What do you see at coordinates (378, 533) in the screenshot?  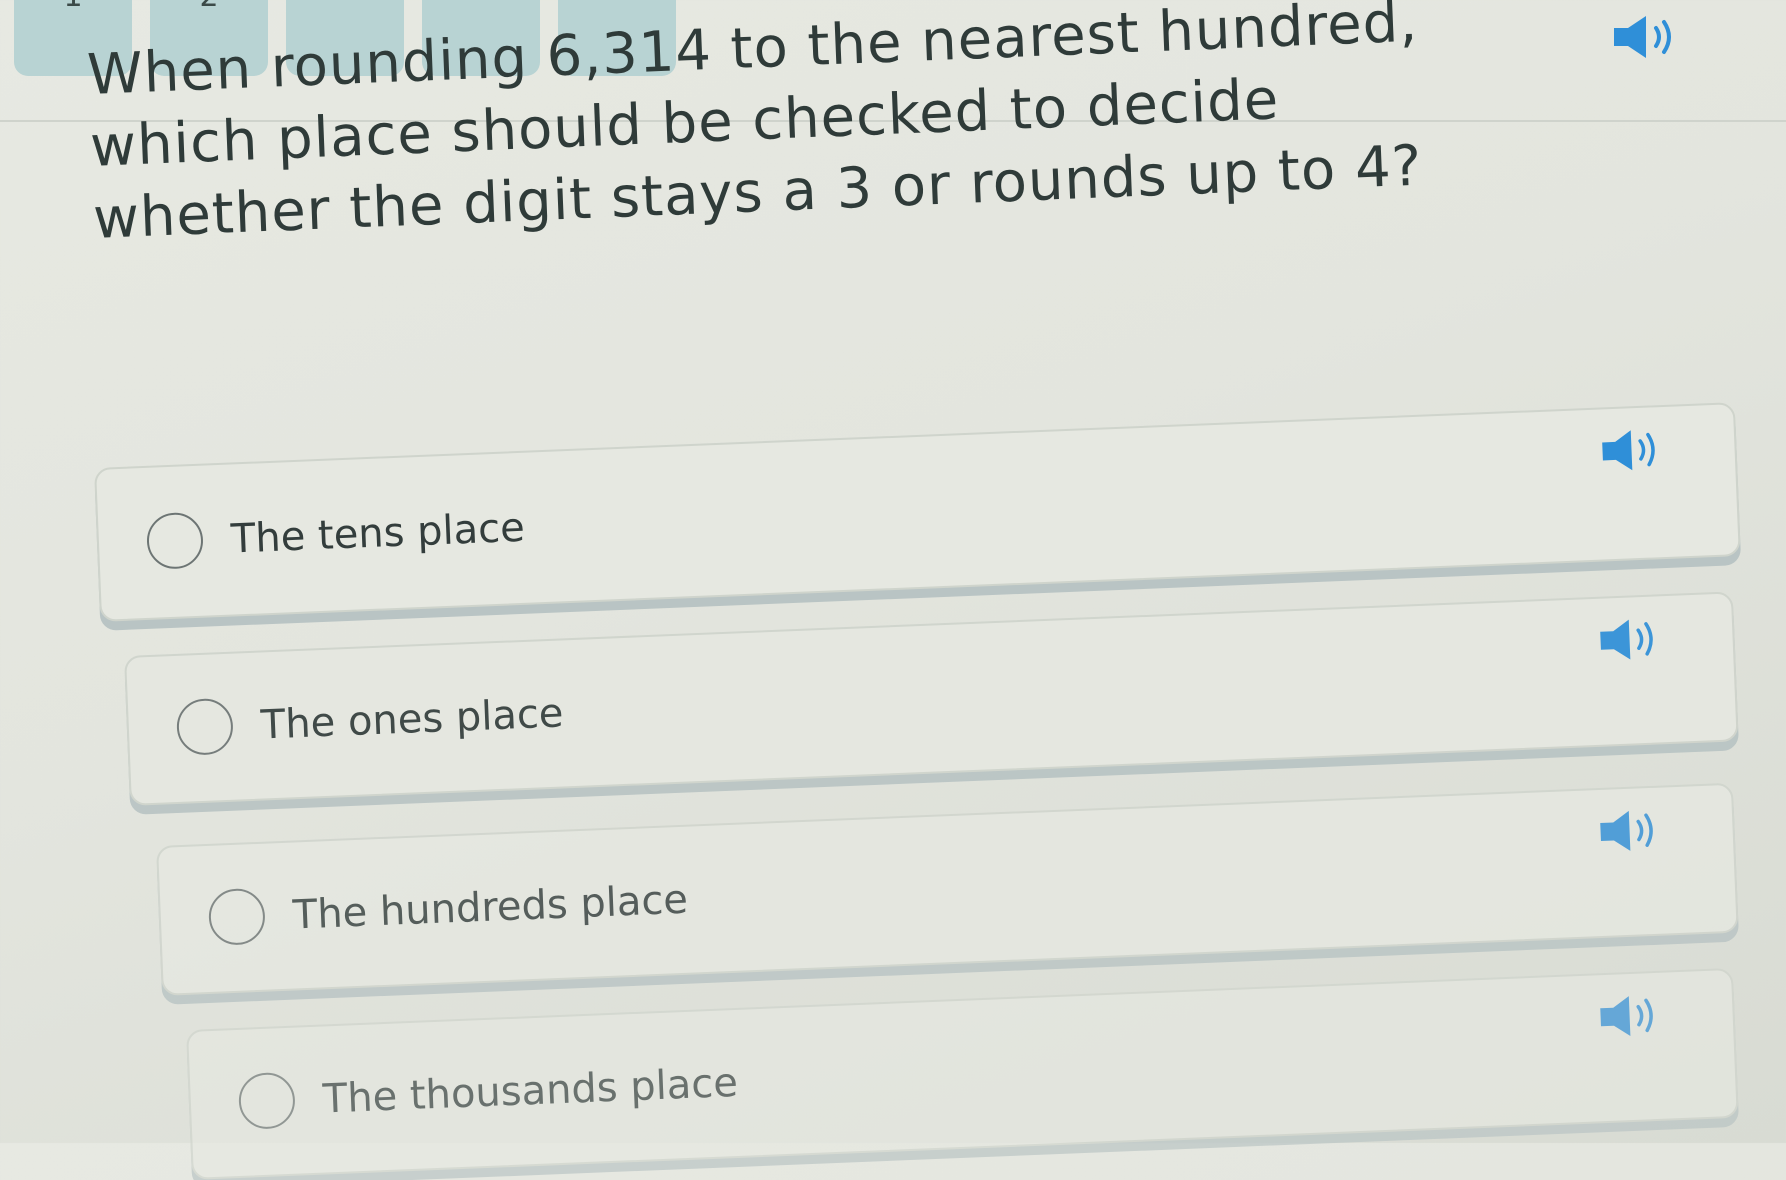 I see `answer-option-label: The tens place` at bounding box center [378, 533].